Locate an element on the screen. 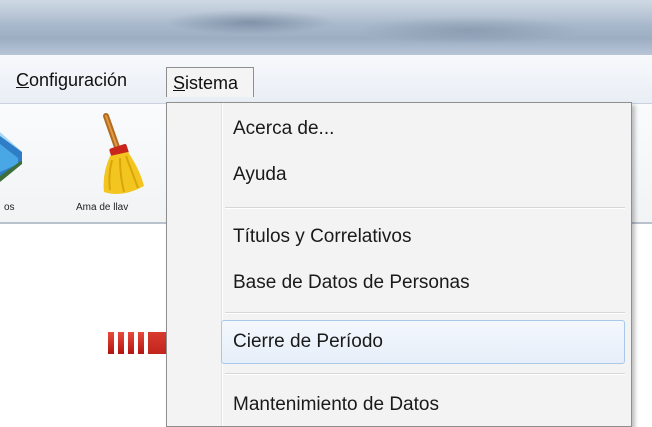  toolbar-button-1: os is located at coordinates (30, 163).